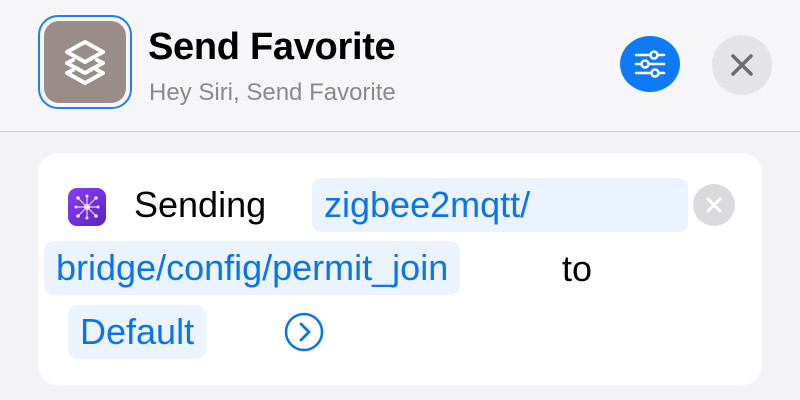  I want to click on siri-phrase: Hey Siri, Send Favorite, so click(272, 92).